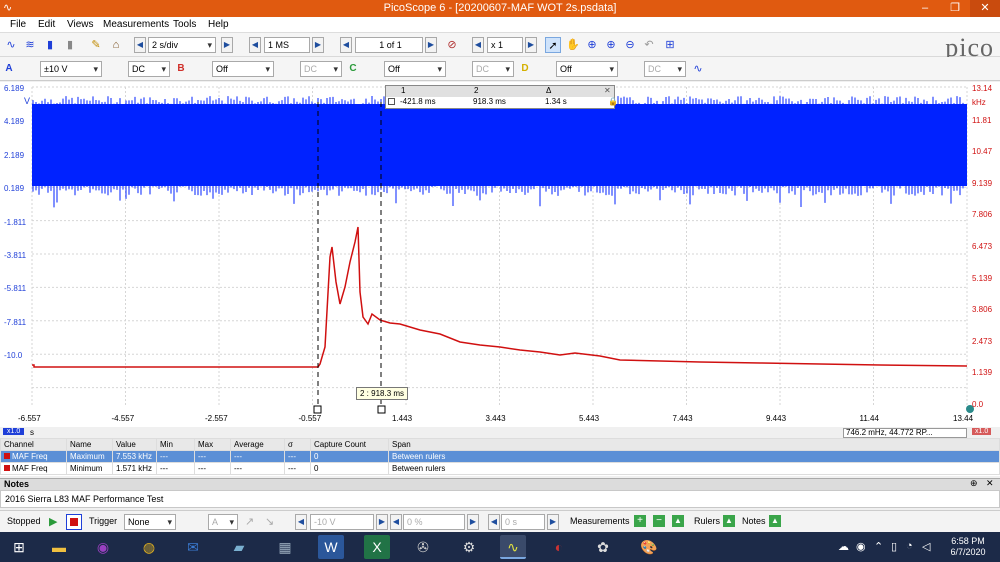  I want to click on lock-icon: 🔒, so click(613, 101).